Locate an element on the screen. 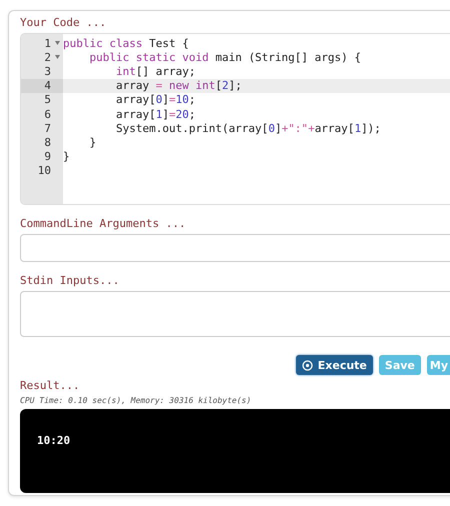  code-line: array = new int[2]; is located at coordinates (178, 85).